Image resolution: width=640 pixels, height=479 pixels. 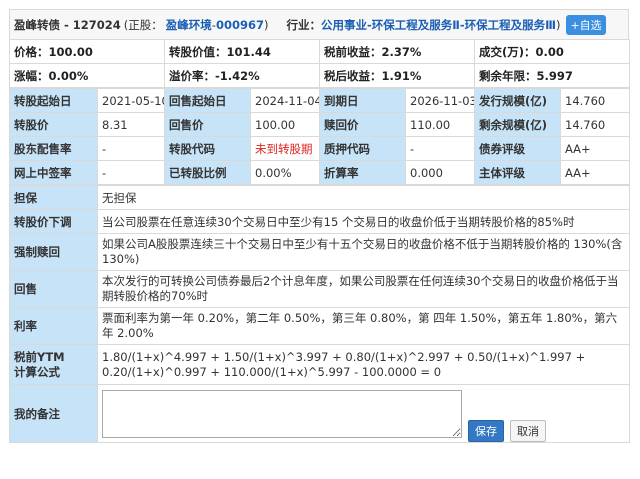 What do you see at coordinates (517, 172) in the screenshot?
I see `info-label: 主体评级` at bounding box center [517, 172].